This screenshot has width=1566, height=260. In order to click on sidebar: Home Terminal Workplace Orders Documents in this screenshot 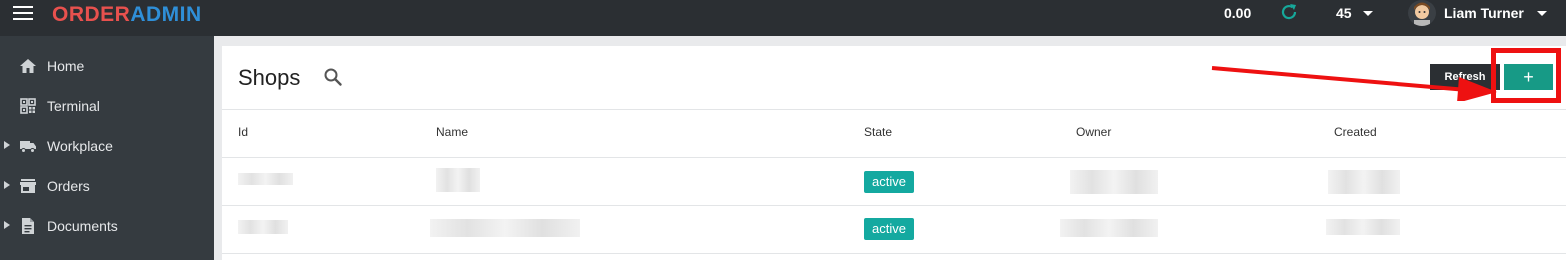, I will do `click(107, 148)`.